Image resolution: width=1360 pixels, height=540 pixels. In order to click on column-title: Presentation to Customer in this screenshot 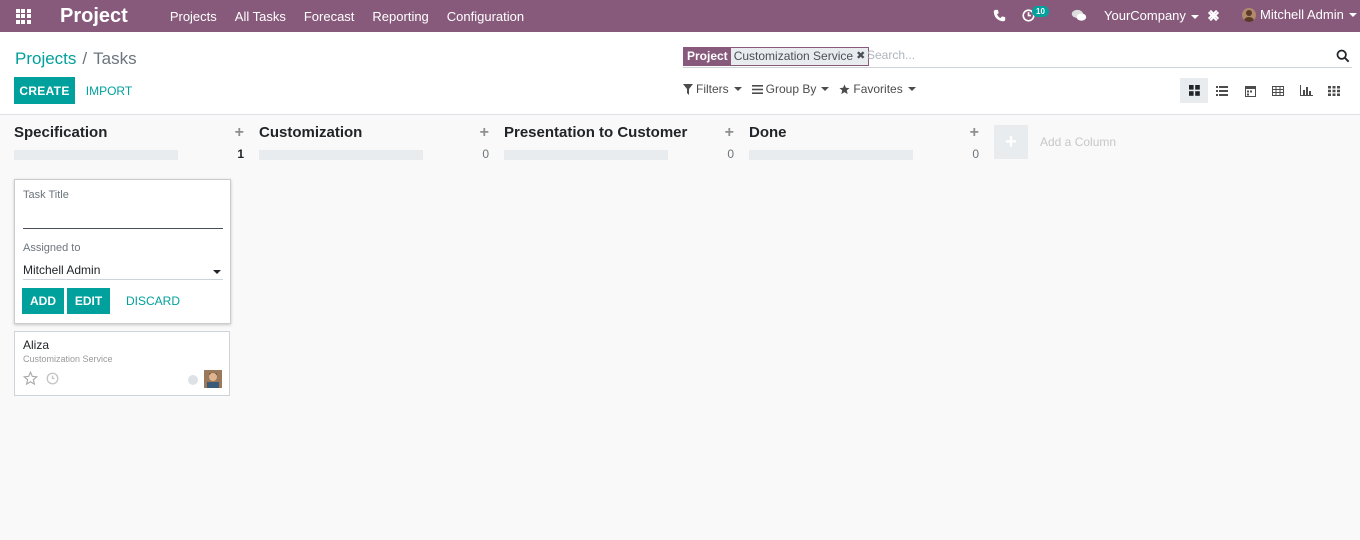, I will do `click(595, 132)`.